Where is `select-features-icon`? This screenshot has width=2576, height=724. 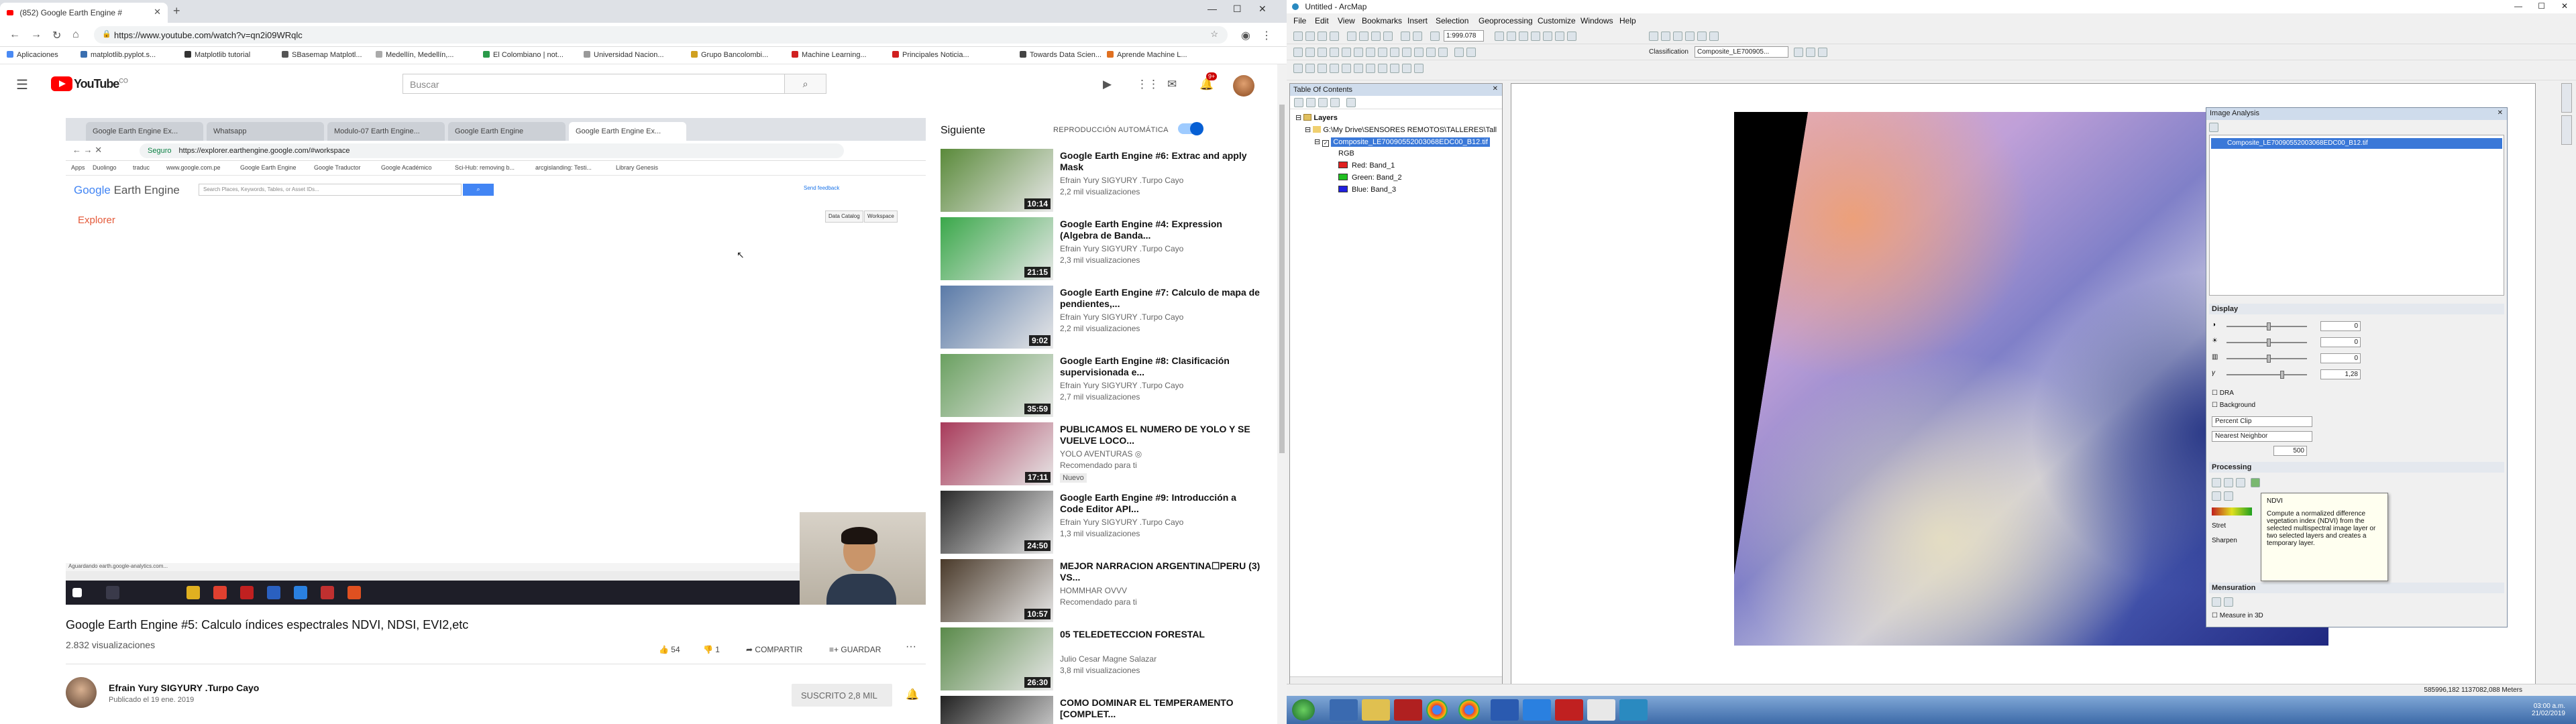
select-features-icon is located at coordinates (1394, 52).